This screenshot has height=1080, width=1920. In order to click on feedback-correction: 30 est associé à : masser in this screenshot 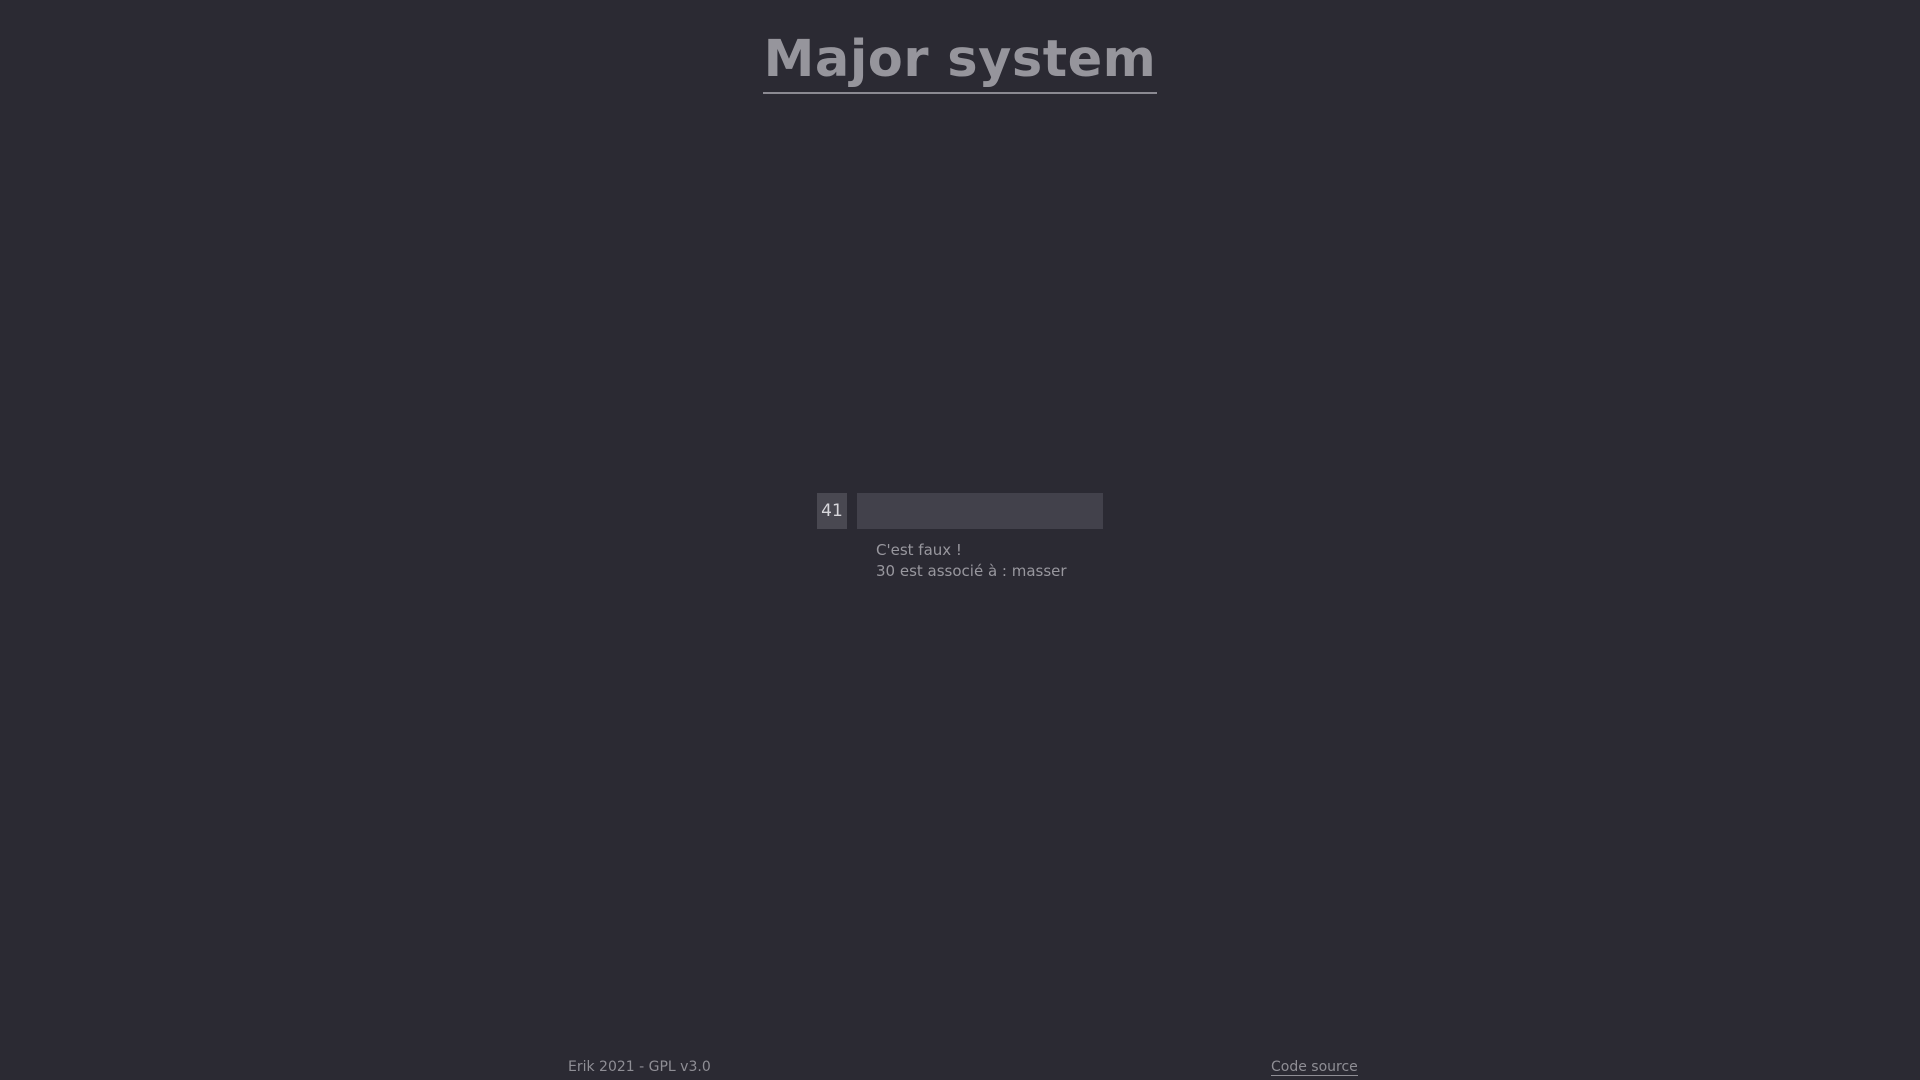, I will do `click(971, 571)`.